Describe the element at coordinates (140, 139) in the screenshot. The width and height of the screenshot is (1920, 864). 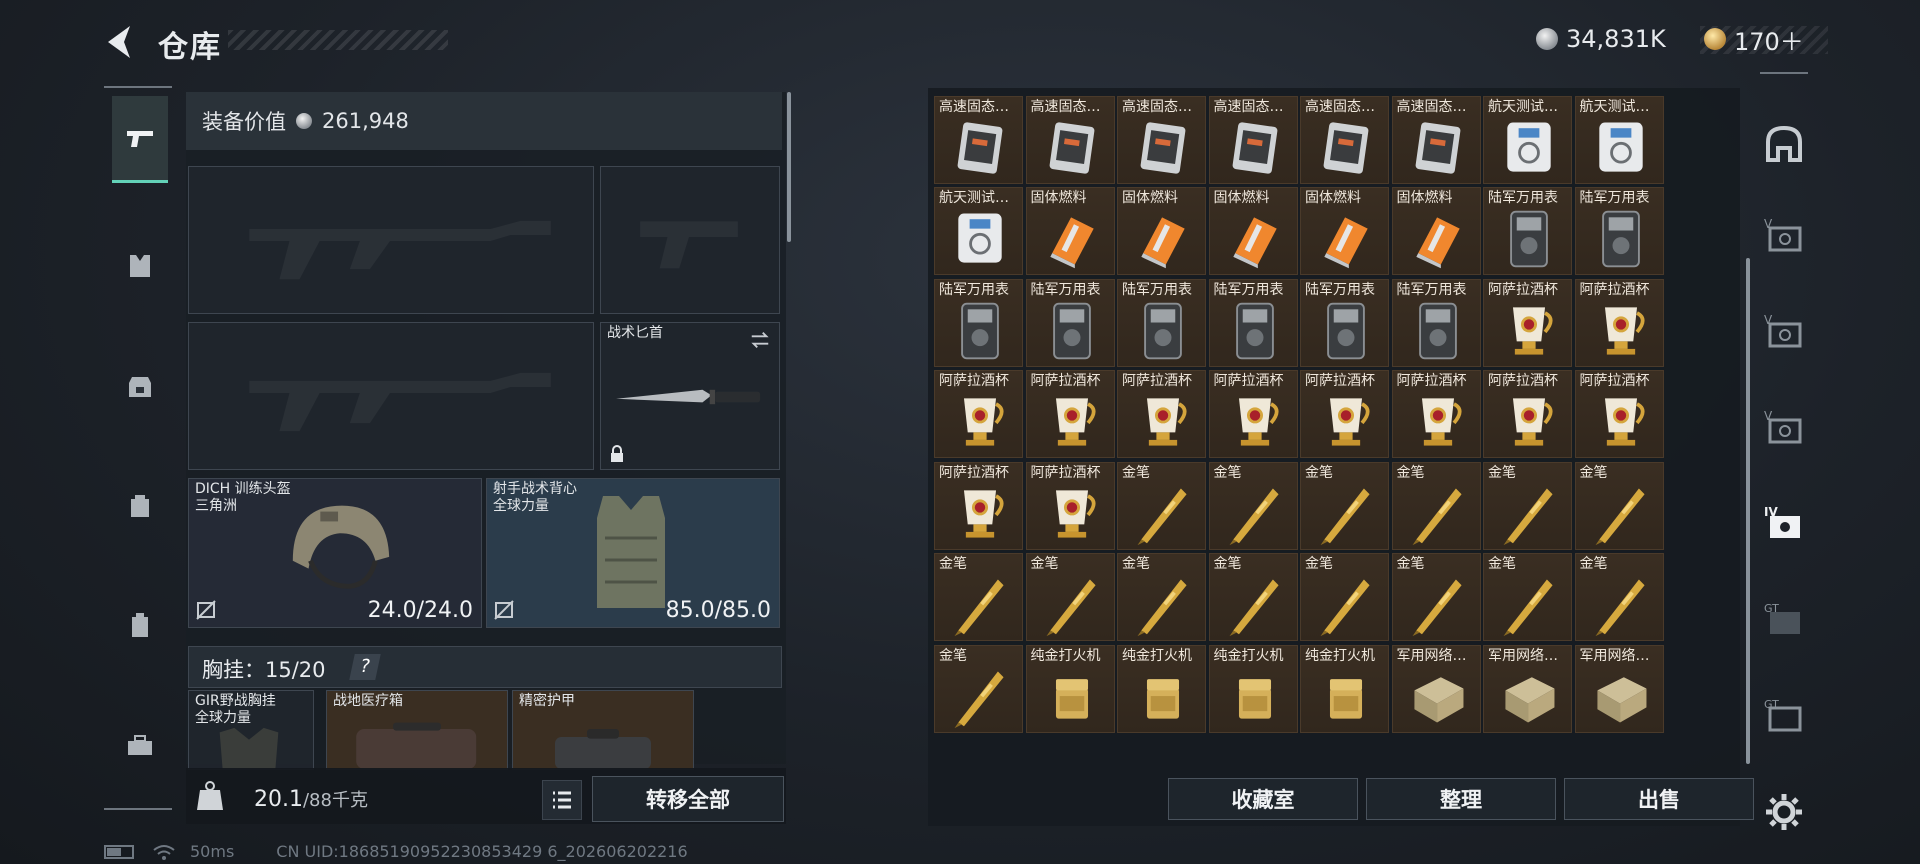
I see `tab-weapons` at that location.